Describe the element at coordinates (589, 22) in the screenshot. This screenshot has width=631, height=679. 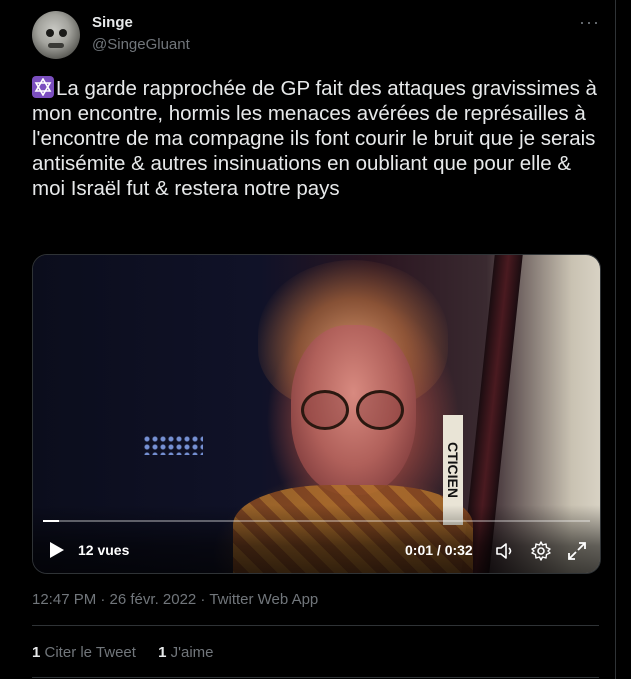
I see `more-options-icon: ···` at that location.